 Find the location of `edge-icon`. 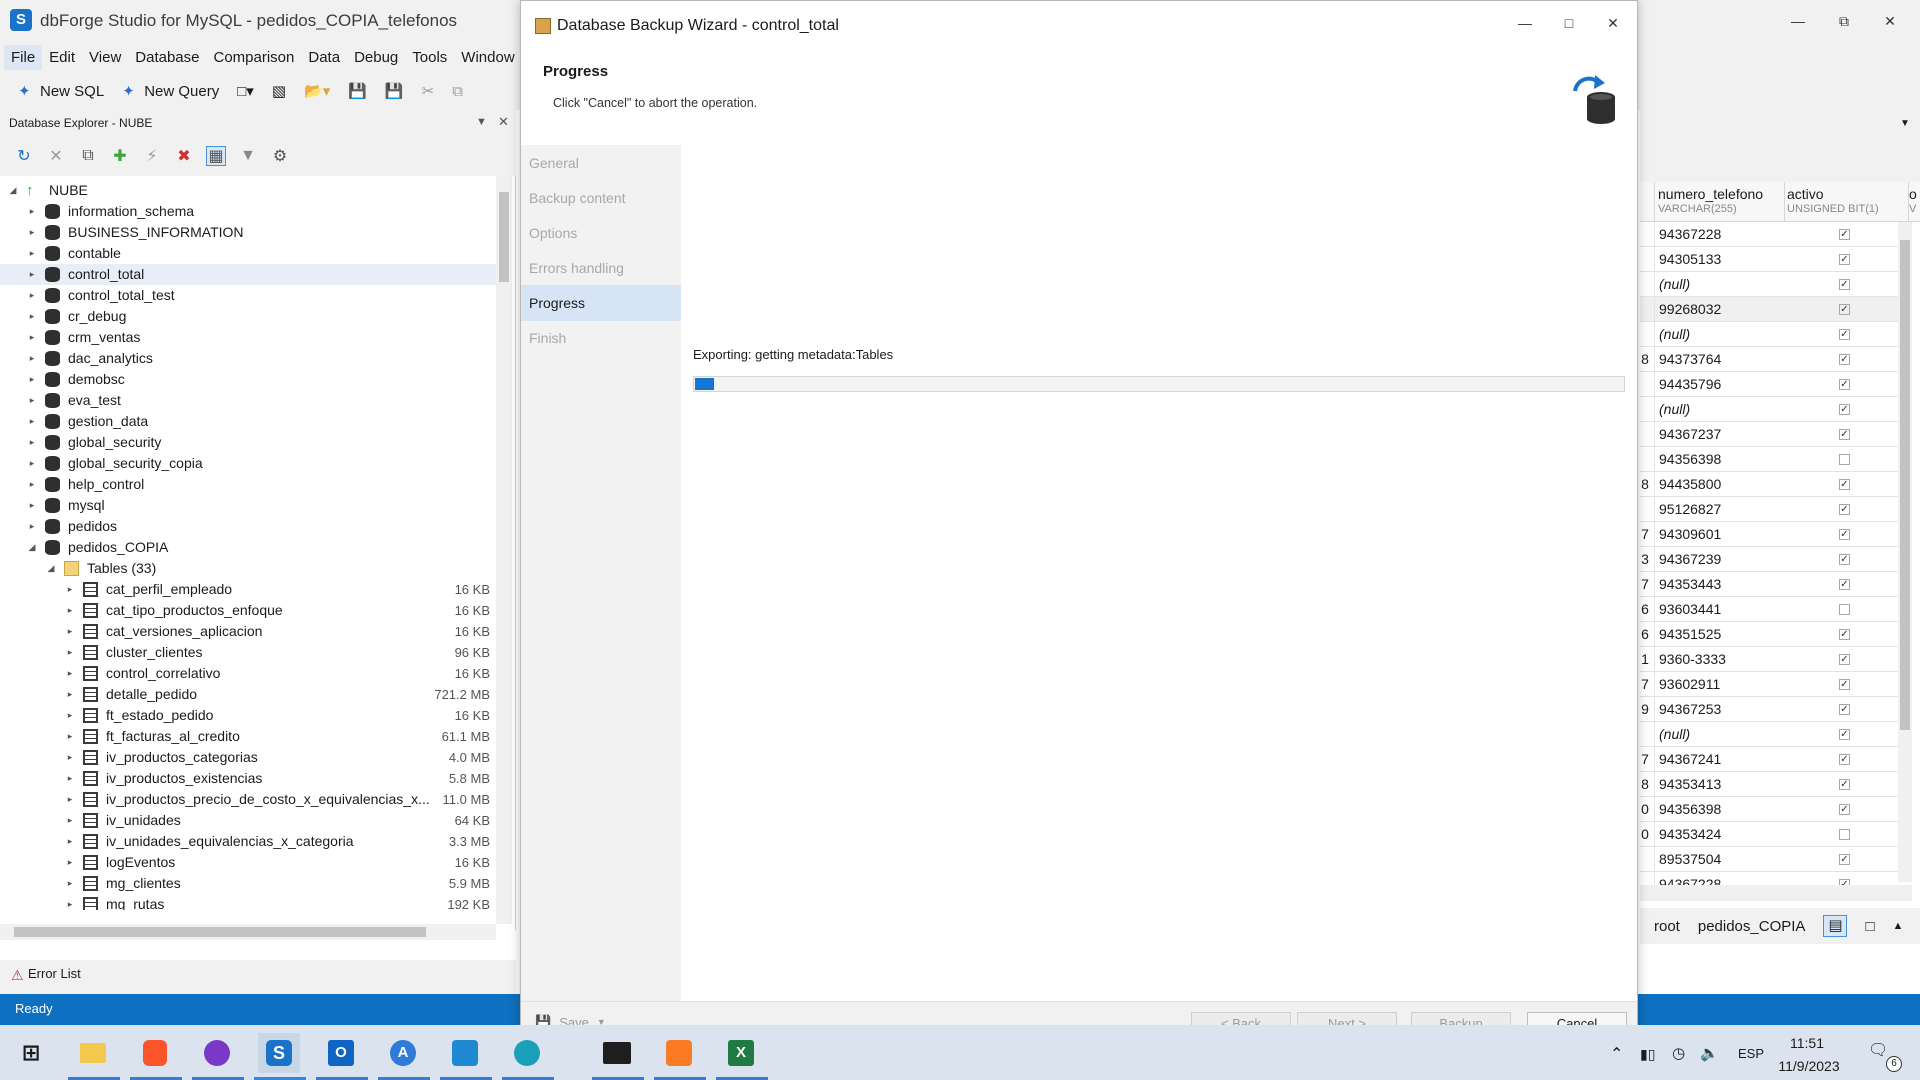

edge-icon is located at coordinates (527, 1053).